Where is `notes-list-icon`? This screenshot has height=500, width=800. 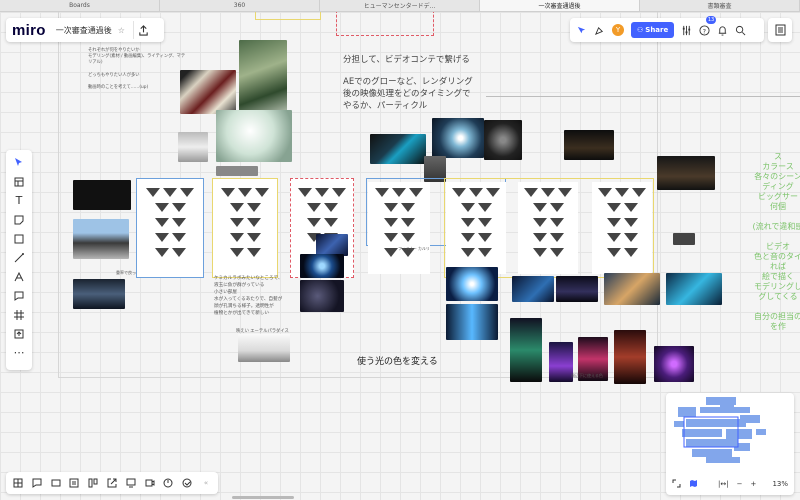 notes-list-icon is located at coordinates (780, 30).